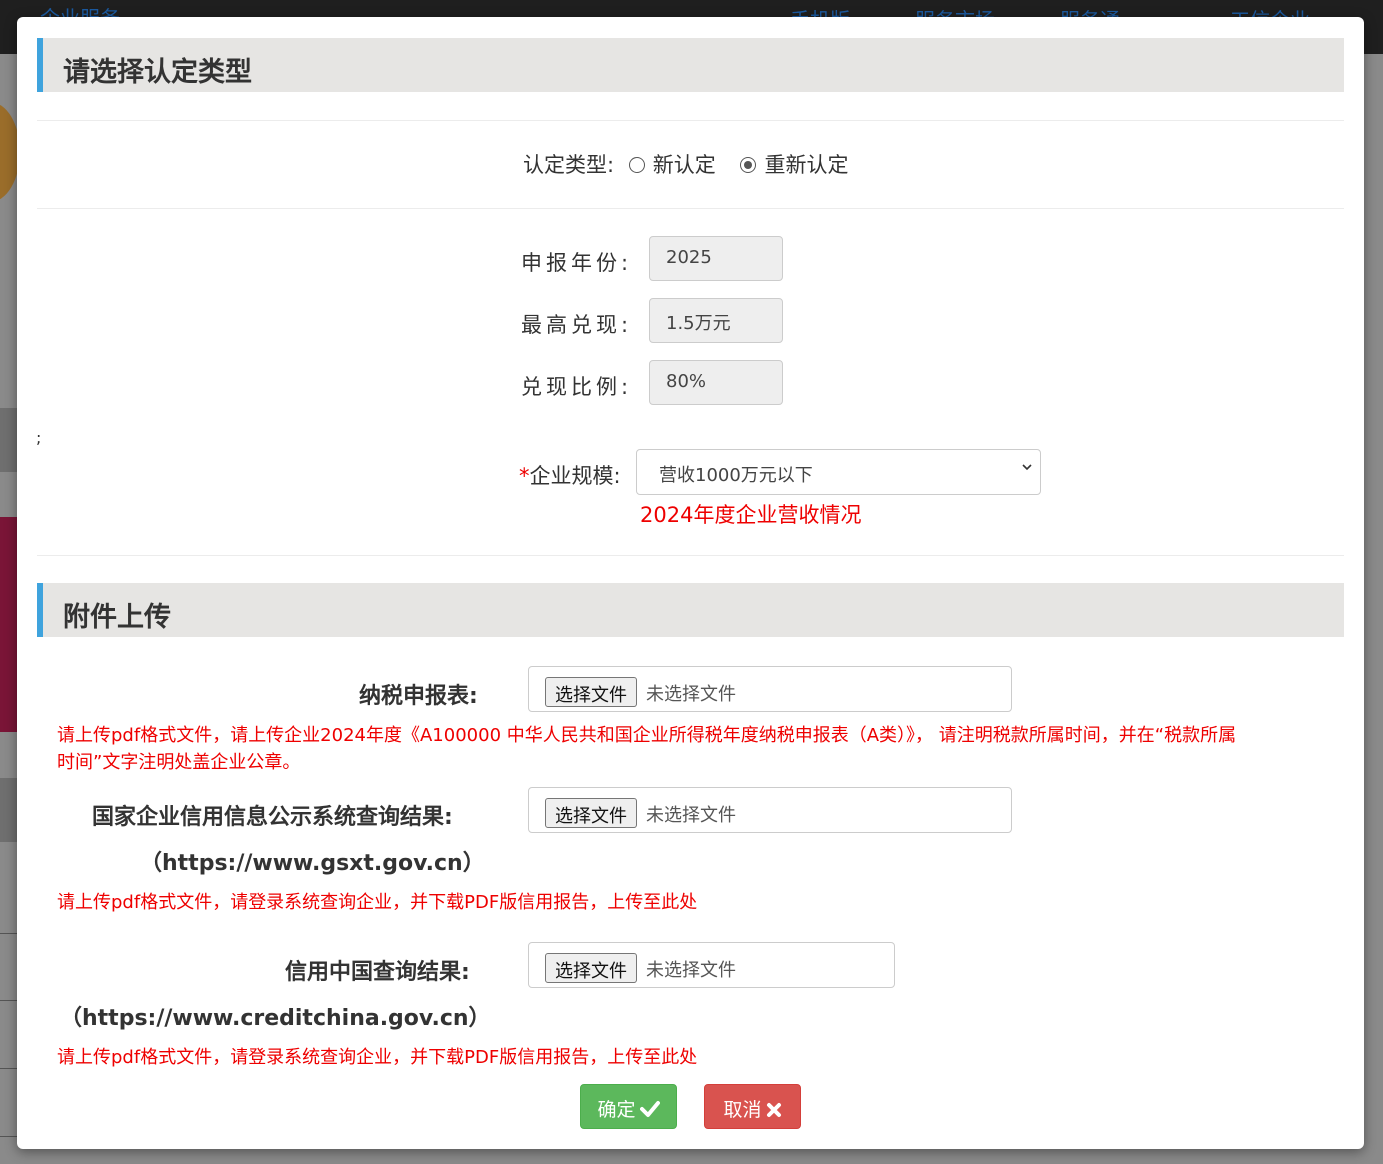  I want to click on upload-note-creditchina: 请上传pdf格式文件，请登录系统查询企业，并下载PDF版信用报告，上传至此处, so click(377, 1057).